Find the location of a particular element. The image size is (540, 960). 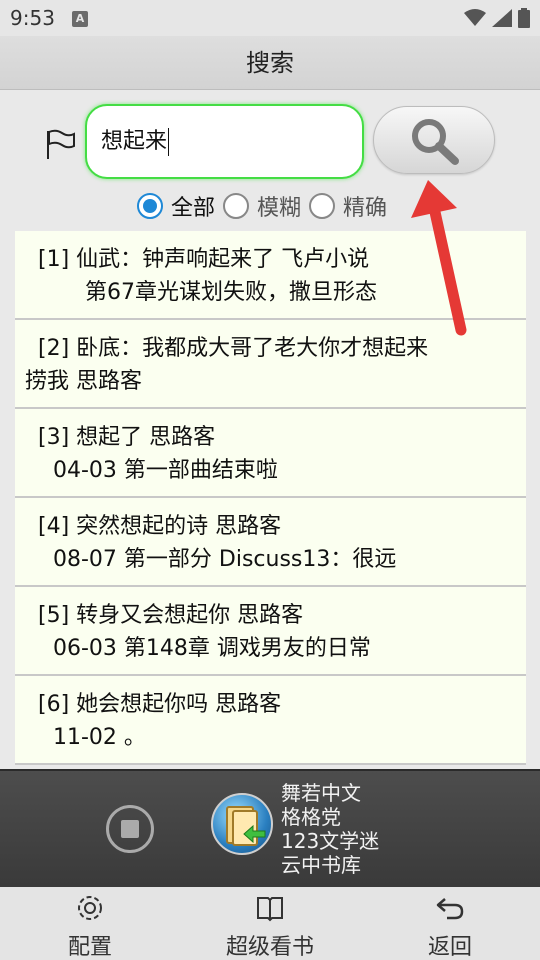

notification-icon: A is located at coordinates (80, 19).